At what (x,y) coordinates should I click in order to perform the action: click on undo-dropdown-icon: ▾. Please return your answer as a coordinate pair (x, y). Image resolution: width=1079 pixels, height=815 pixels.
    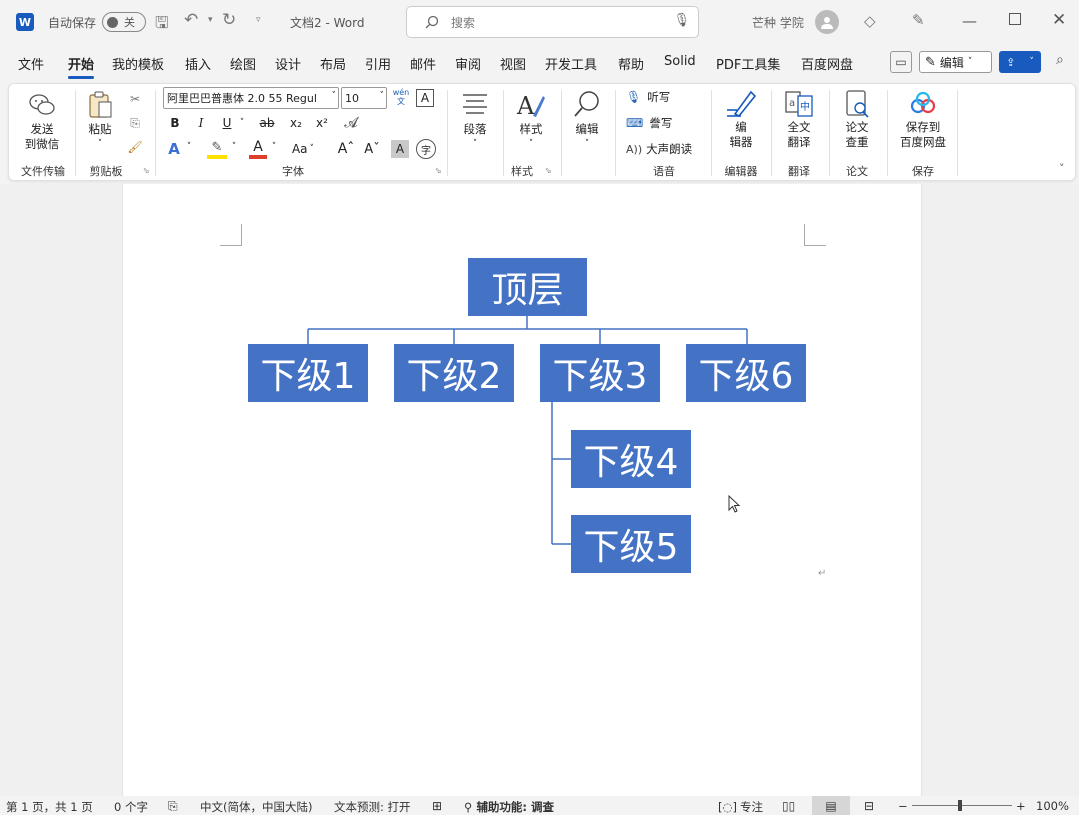
    Looking at the image, I should click on (210, 20).